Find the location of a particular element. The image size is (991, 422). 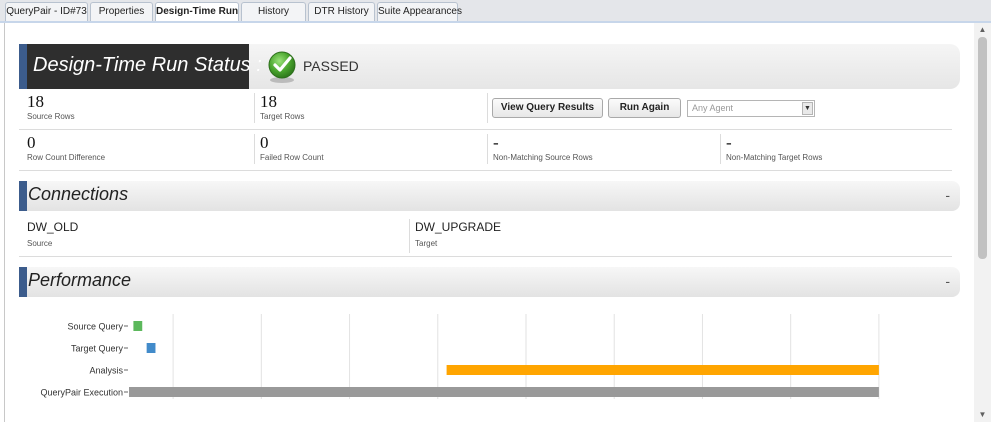

target-rows-stat: 18 Target Rows is located at coordinates (282, 107).